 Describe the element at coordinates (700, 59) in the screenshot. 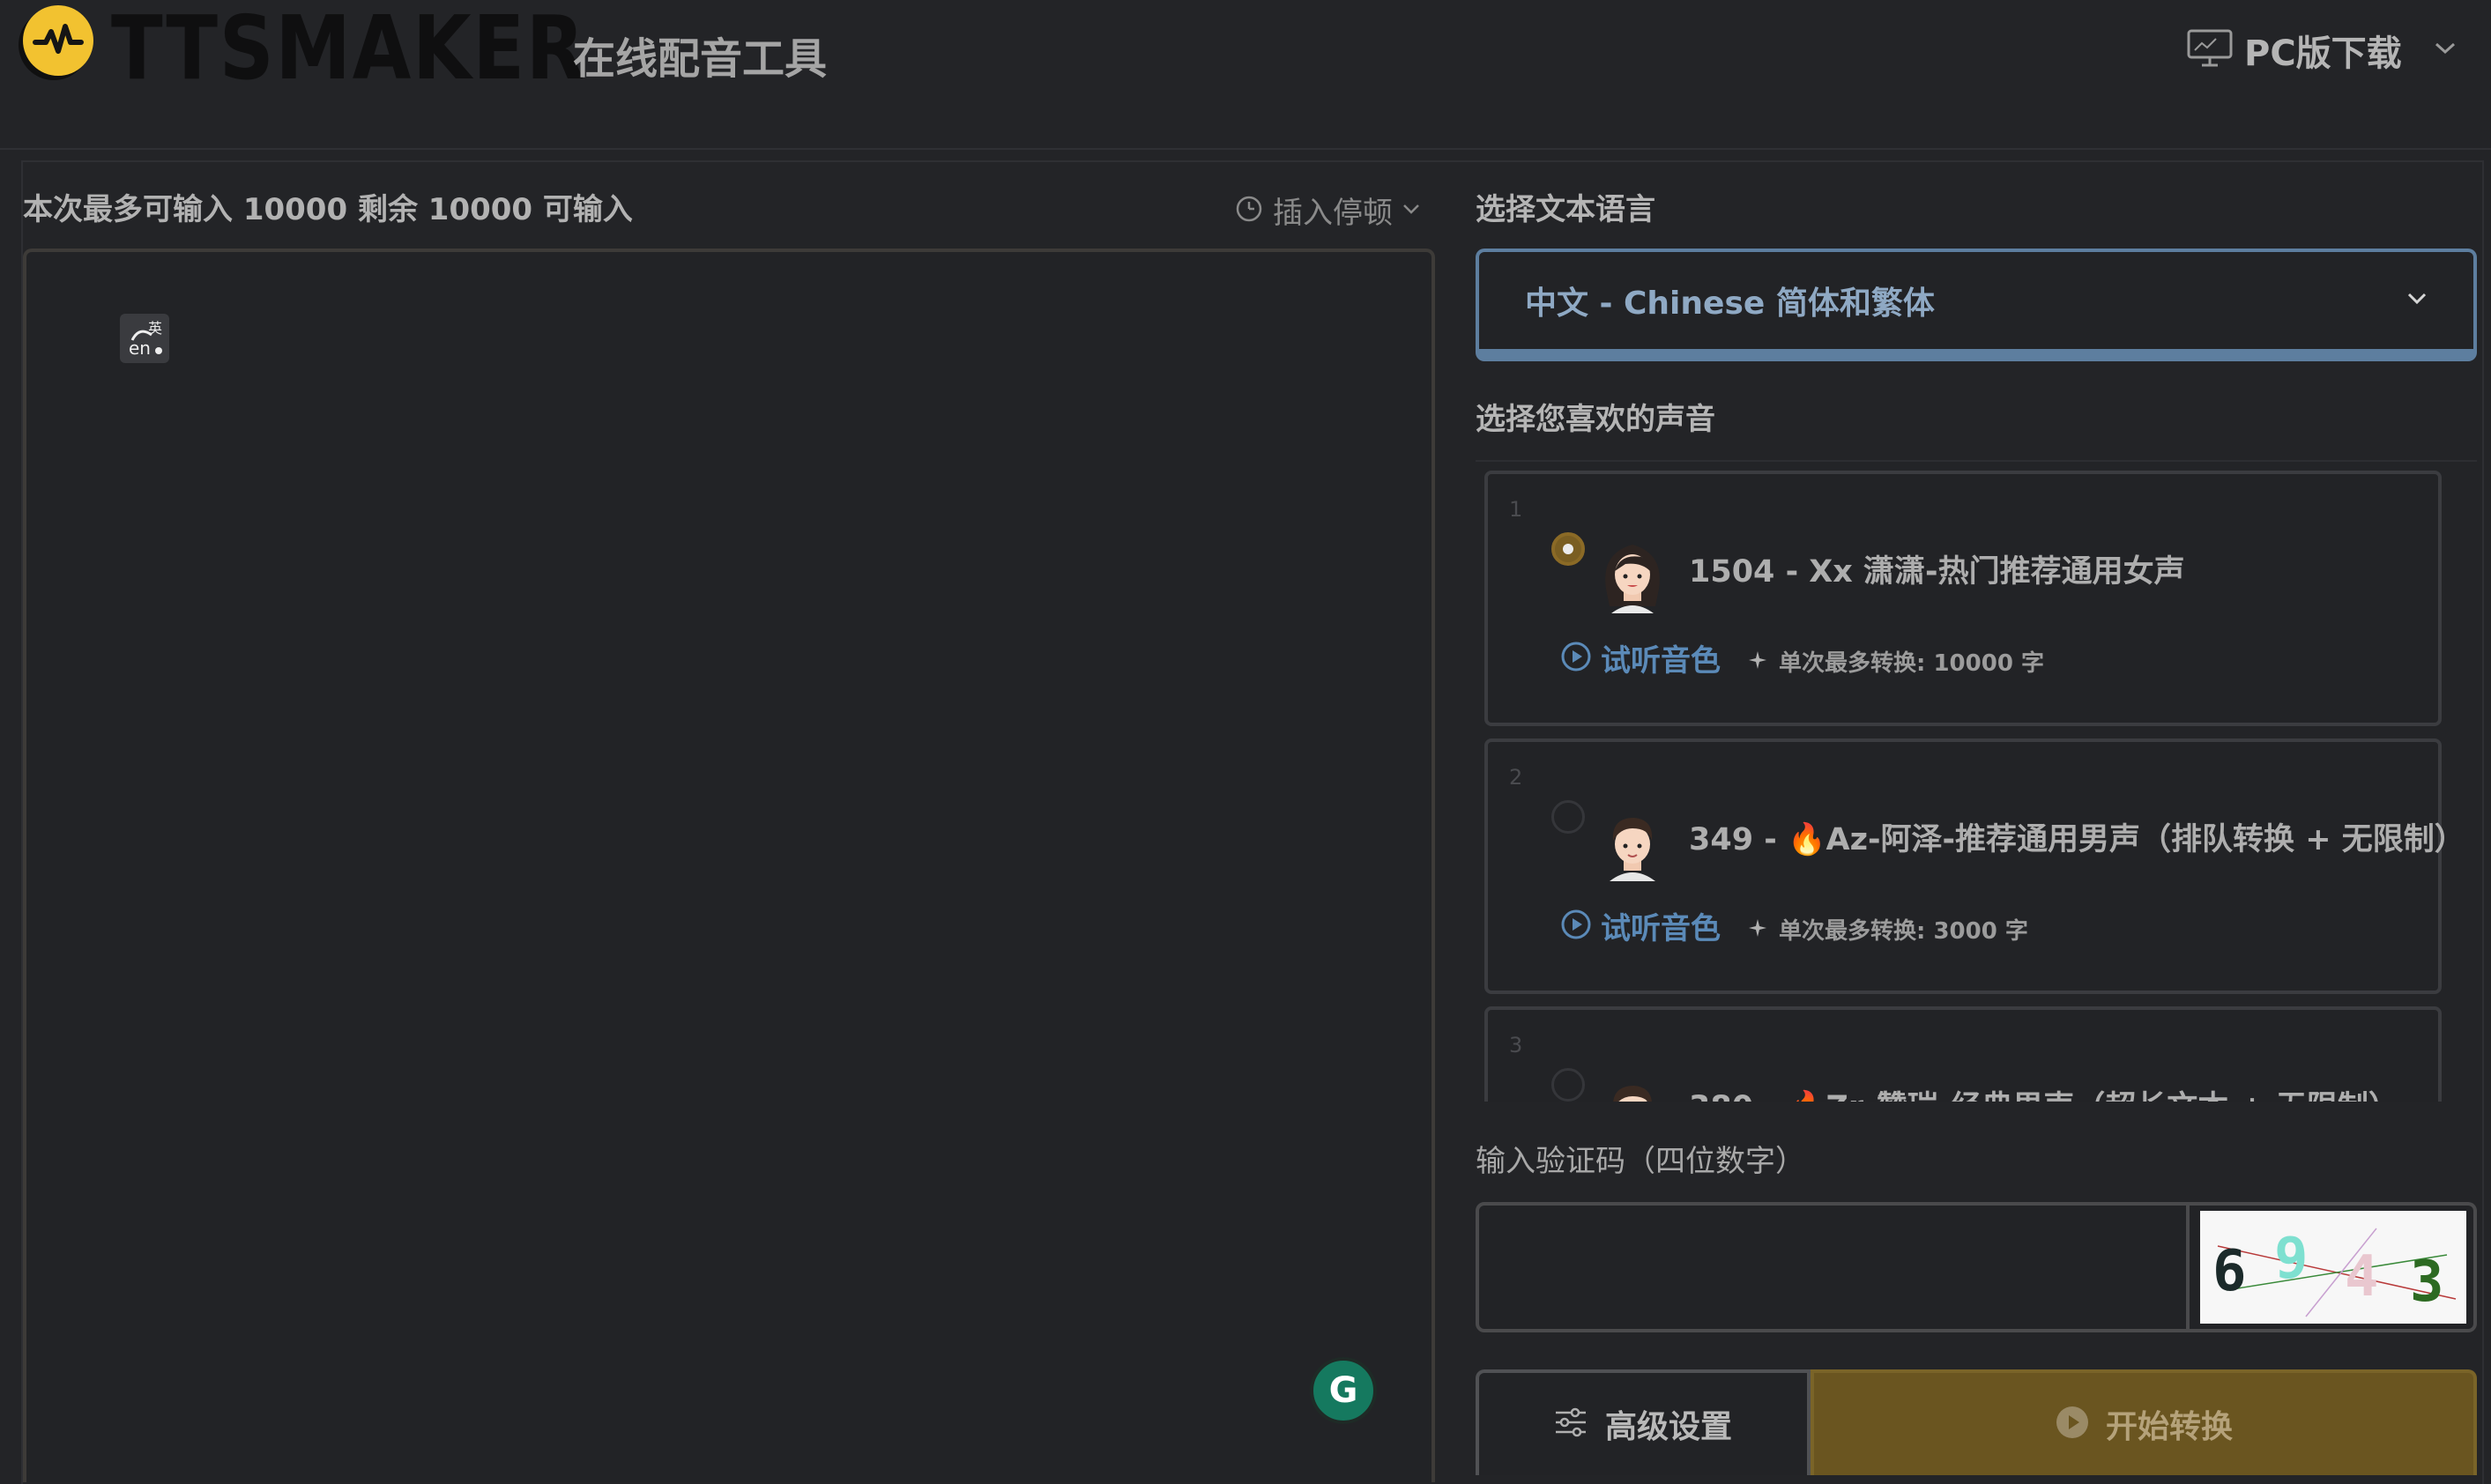

I see `page-subtitle: 在线配音工具` at that location.